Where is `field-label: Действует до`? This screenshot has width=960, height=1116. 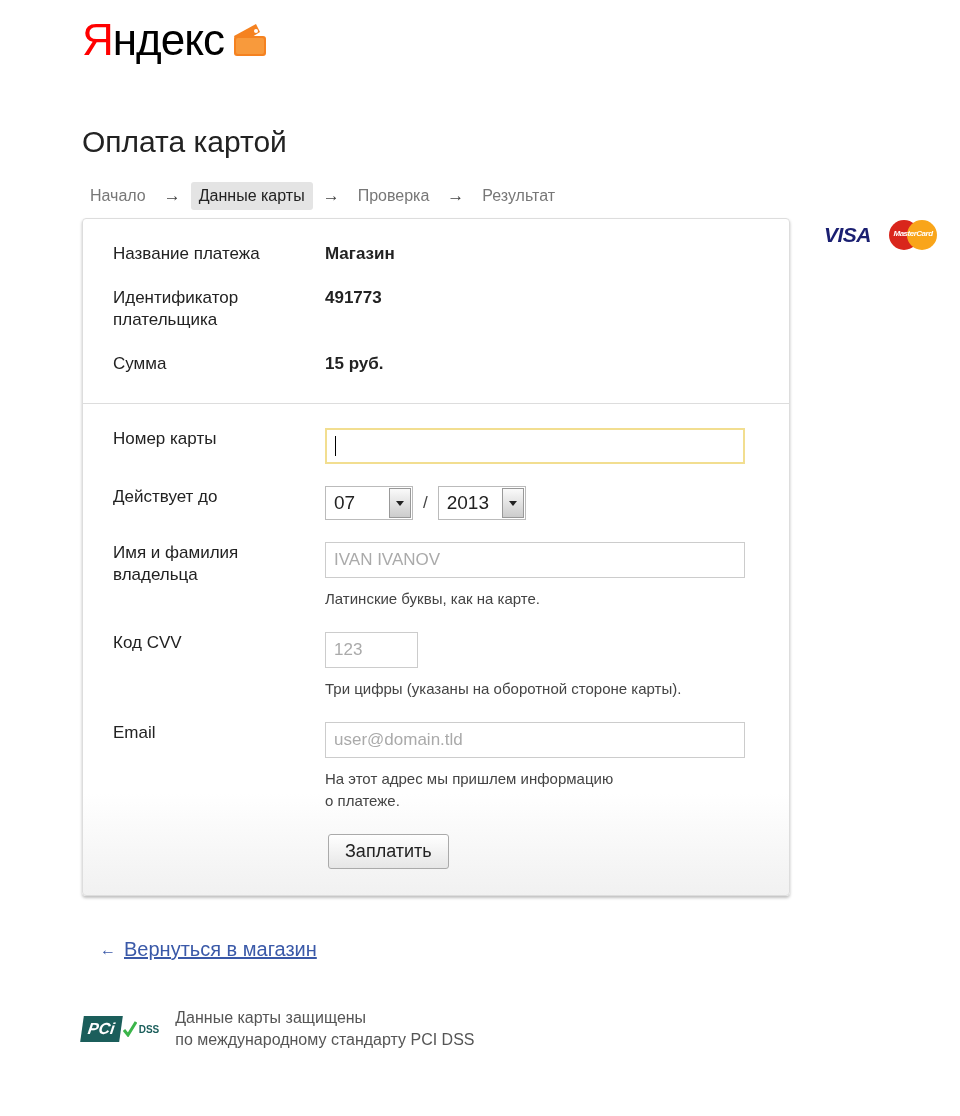 field-label: Действует до is located at coordinates (165, 496).